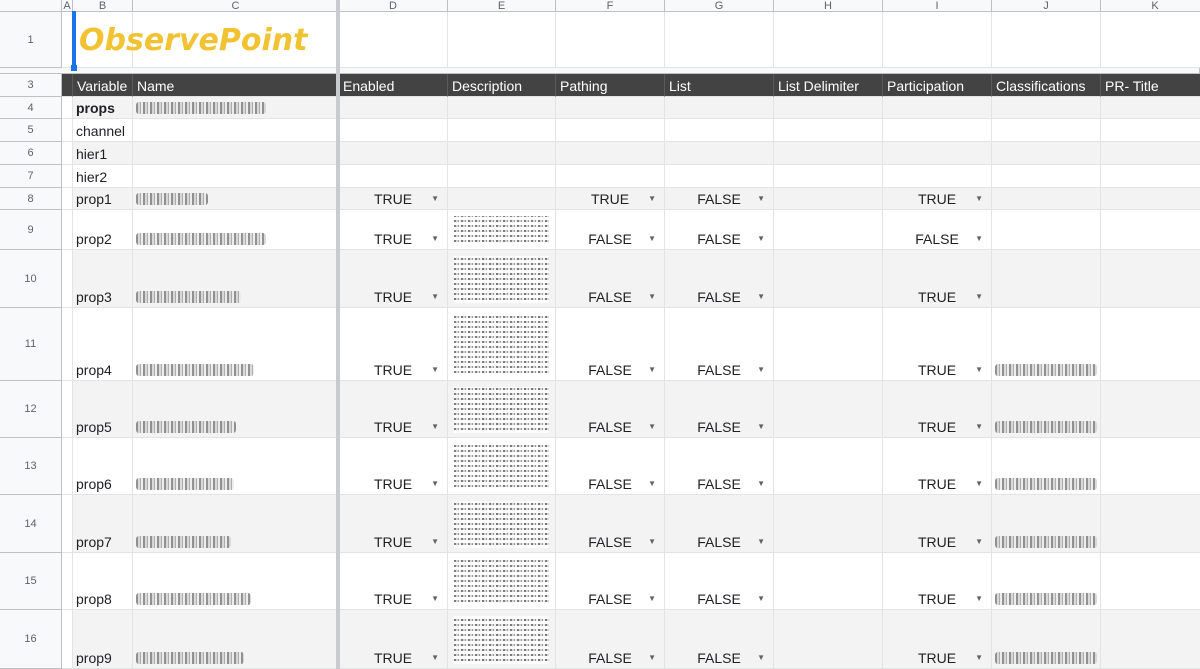  I want to click on cell-r1-g, so click(719, 40).